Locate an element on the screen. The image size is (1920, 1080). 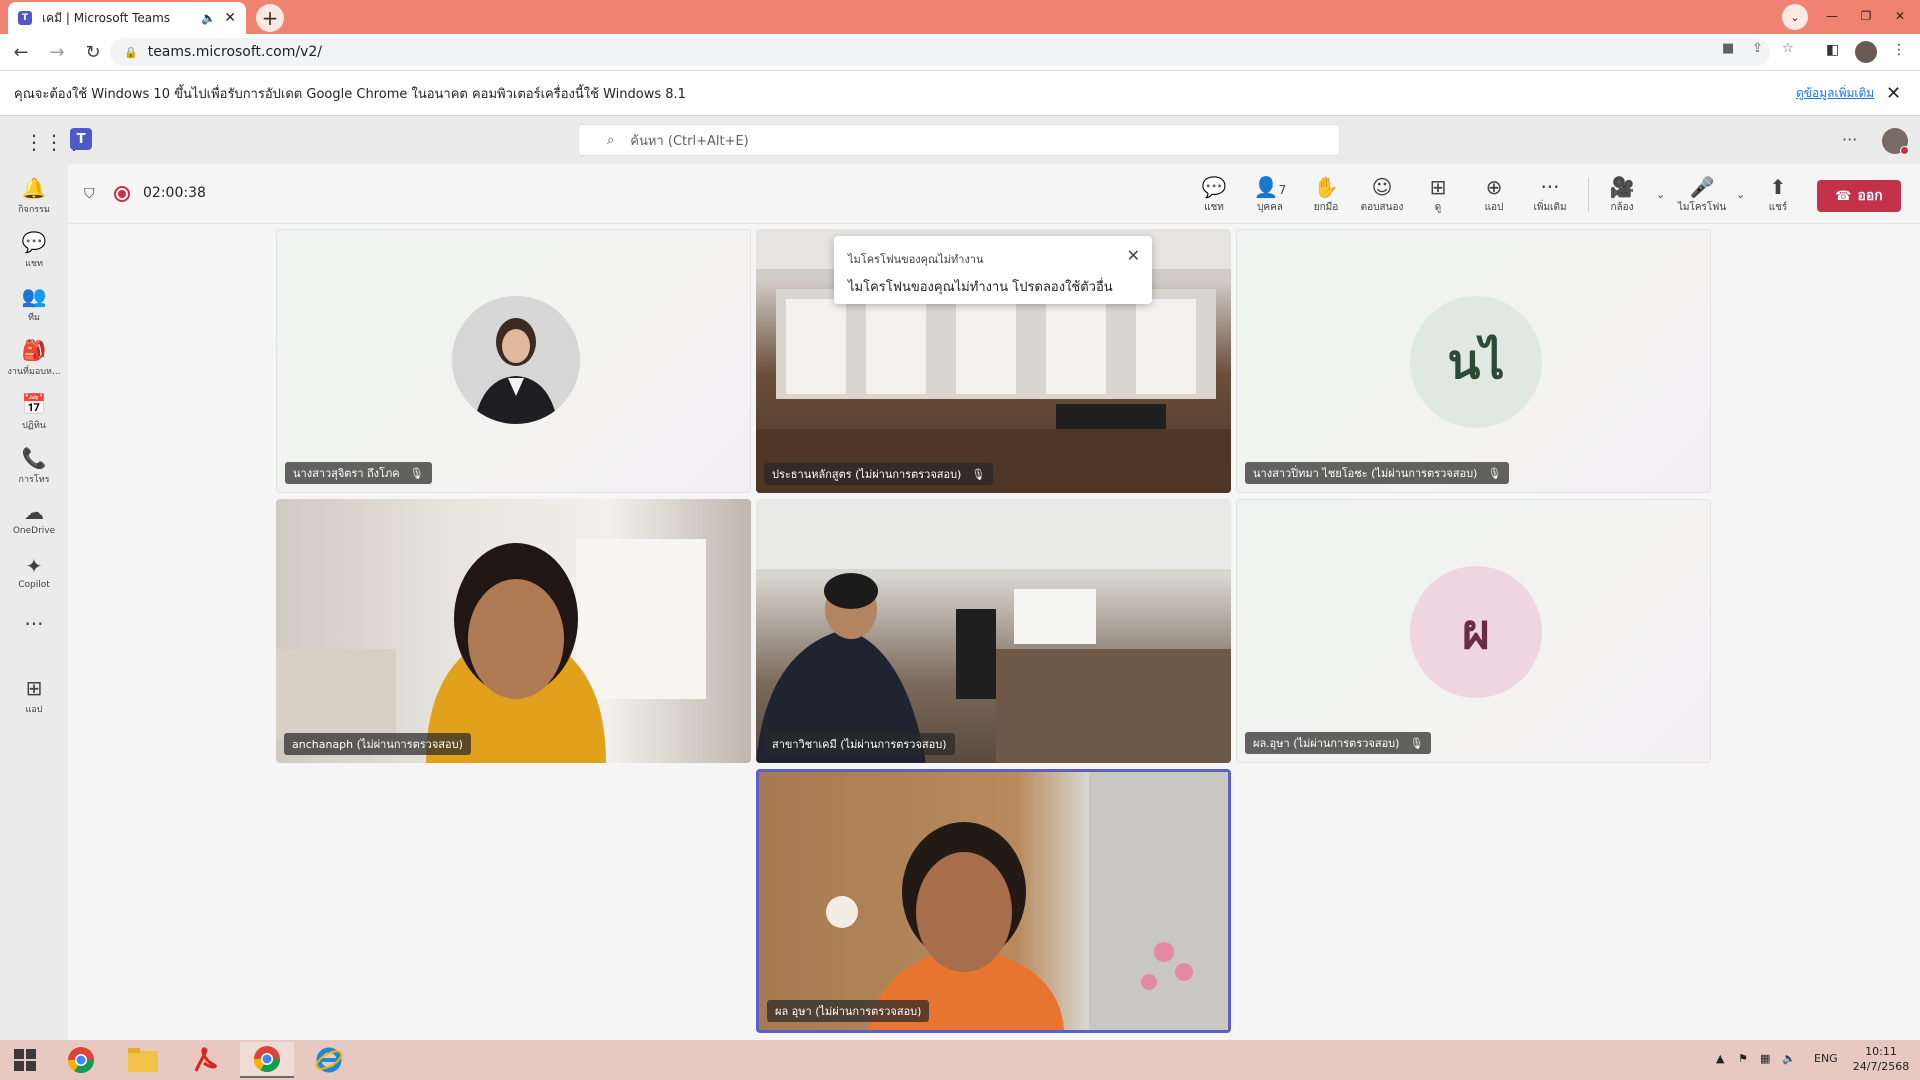
taskbar-file-explorer is located at coordinates (143, 1060).